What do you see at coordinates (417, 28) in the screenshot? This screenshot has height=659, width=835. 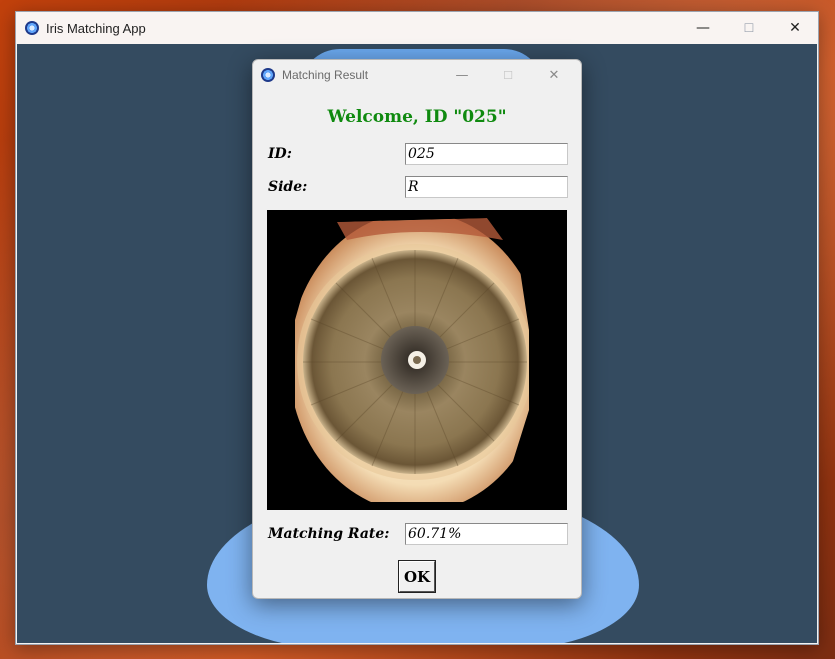 I see `main-titlebar: Iris Matching App — ☐ ✕` at bounding box center [417, 28].